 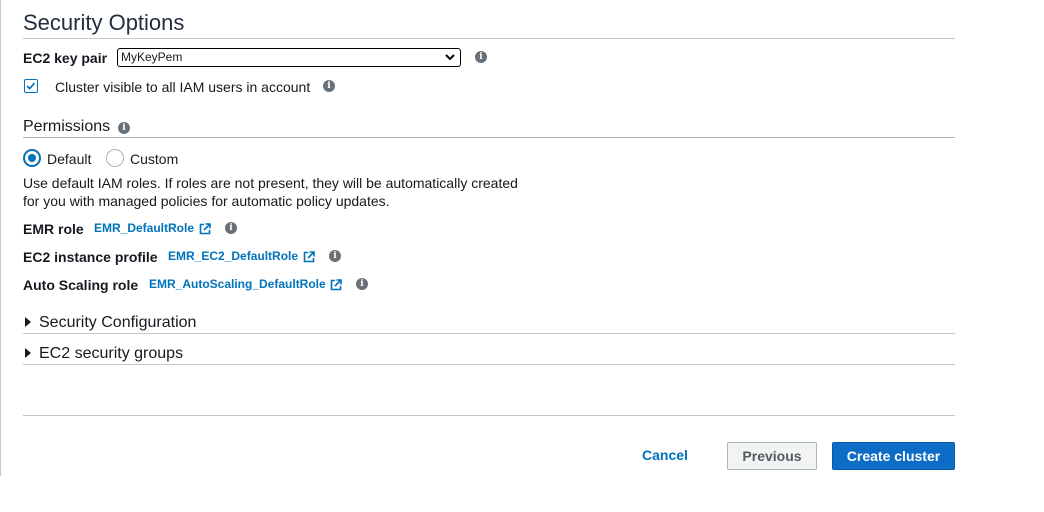 I want to click on previous-button: Previous, so click(x=772, y=456).